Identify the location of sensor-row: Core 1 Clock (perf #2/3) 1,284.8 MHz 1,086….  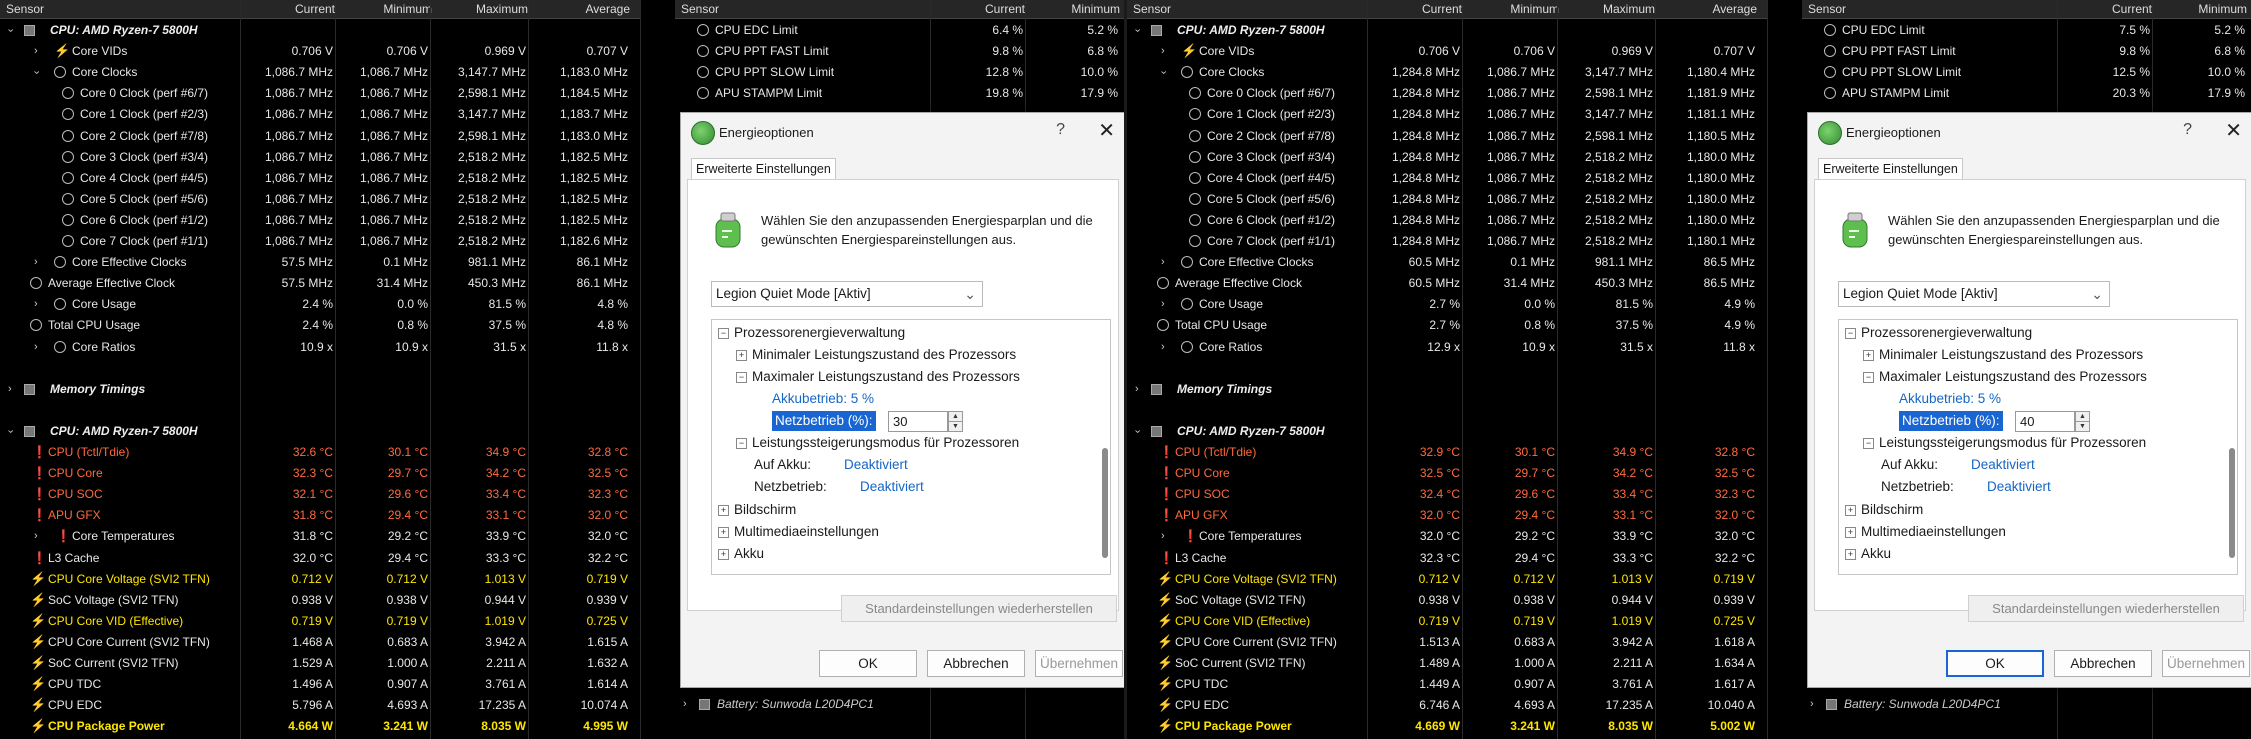
(1447, 114).